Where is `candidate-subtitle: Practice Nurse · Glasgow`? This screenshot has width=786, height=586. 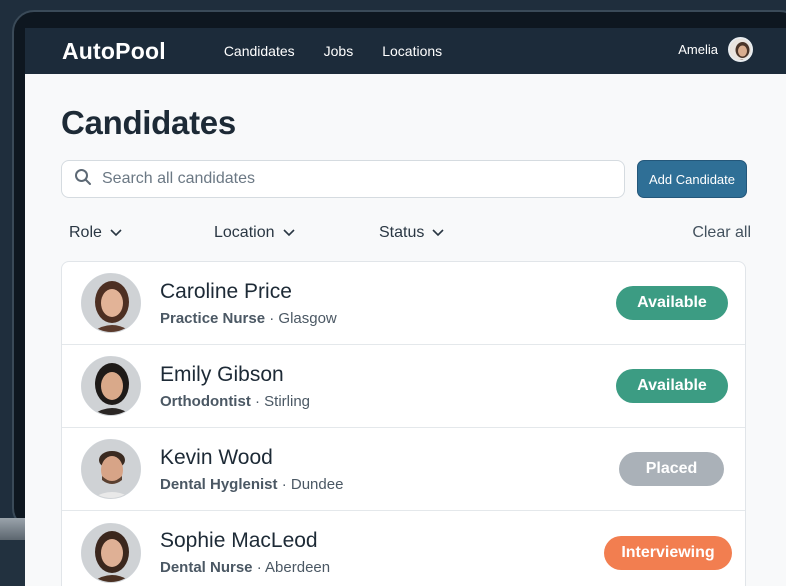
candidate-subtitle: Practice Nurse · Glasgow is located at coordinates (248, 318).